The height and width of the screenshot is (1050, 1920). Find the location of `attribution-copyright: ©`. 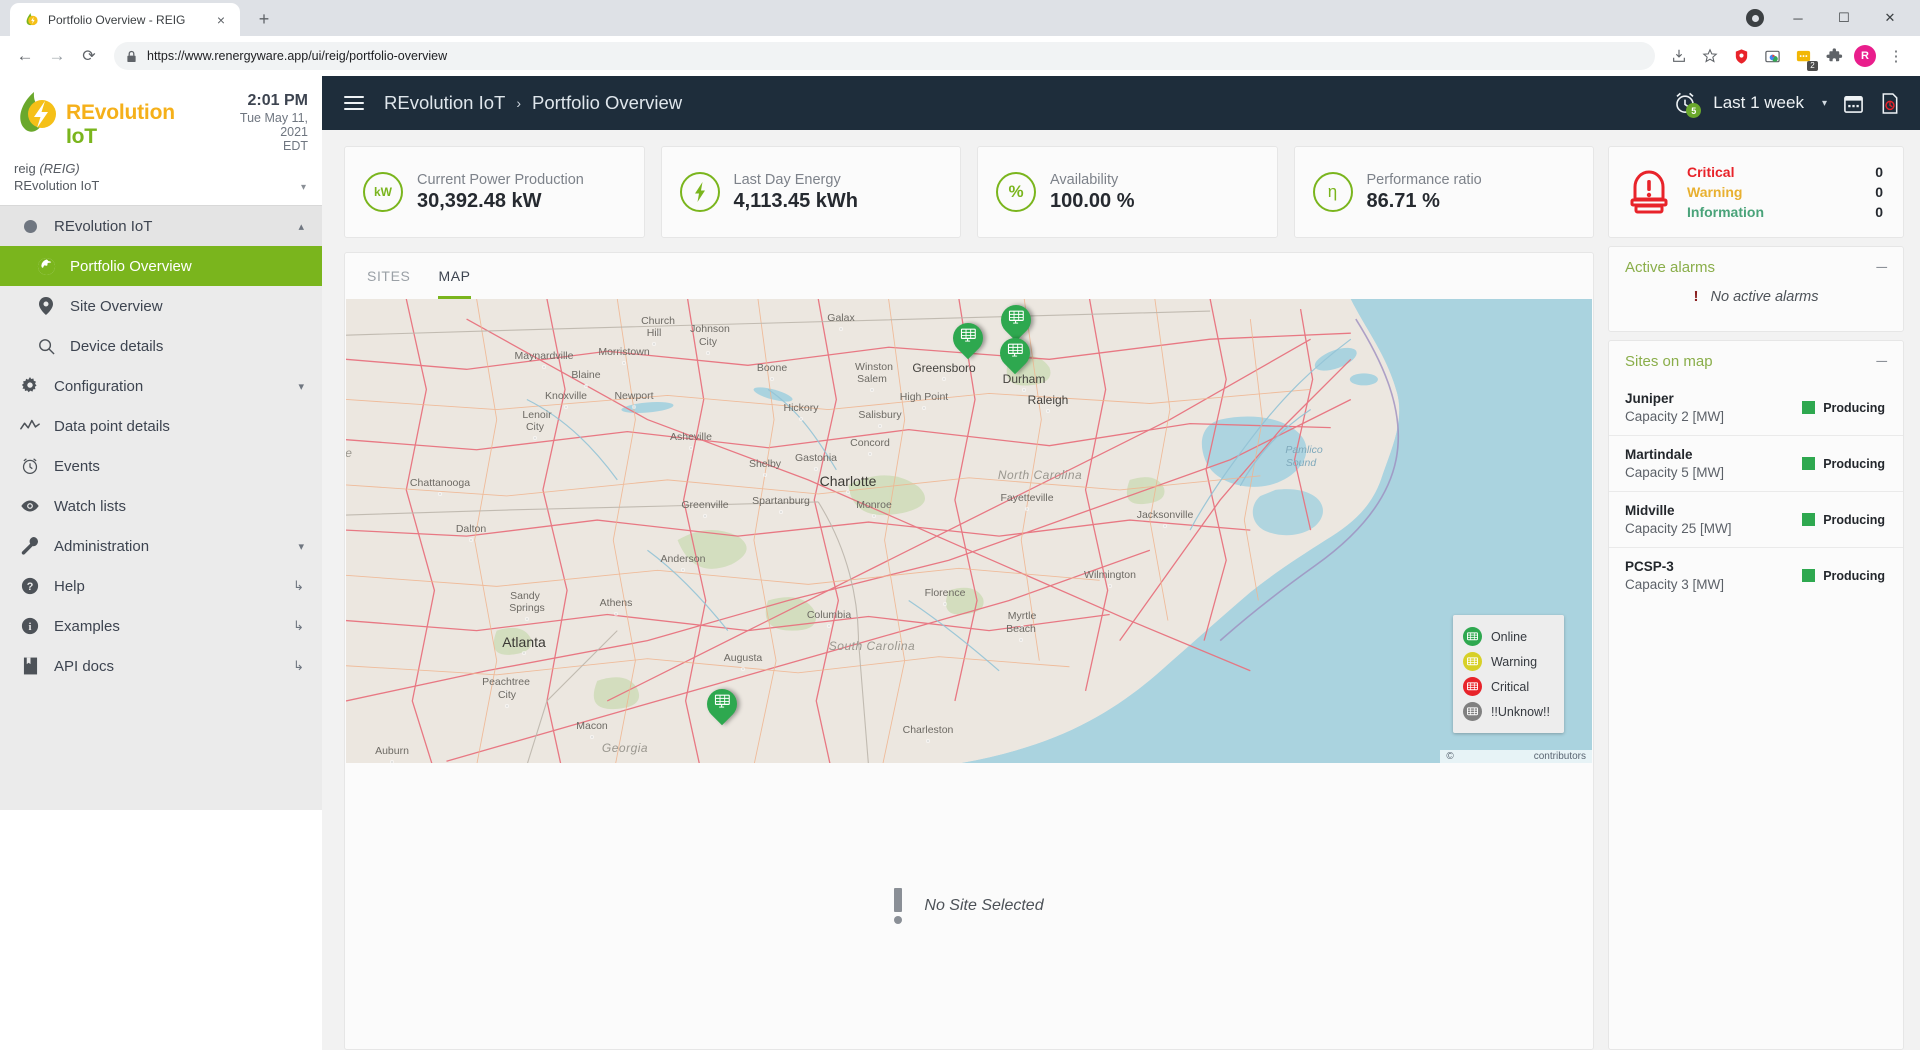

attribution-copyright: © is located at coordinates (1450, 756).